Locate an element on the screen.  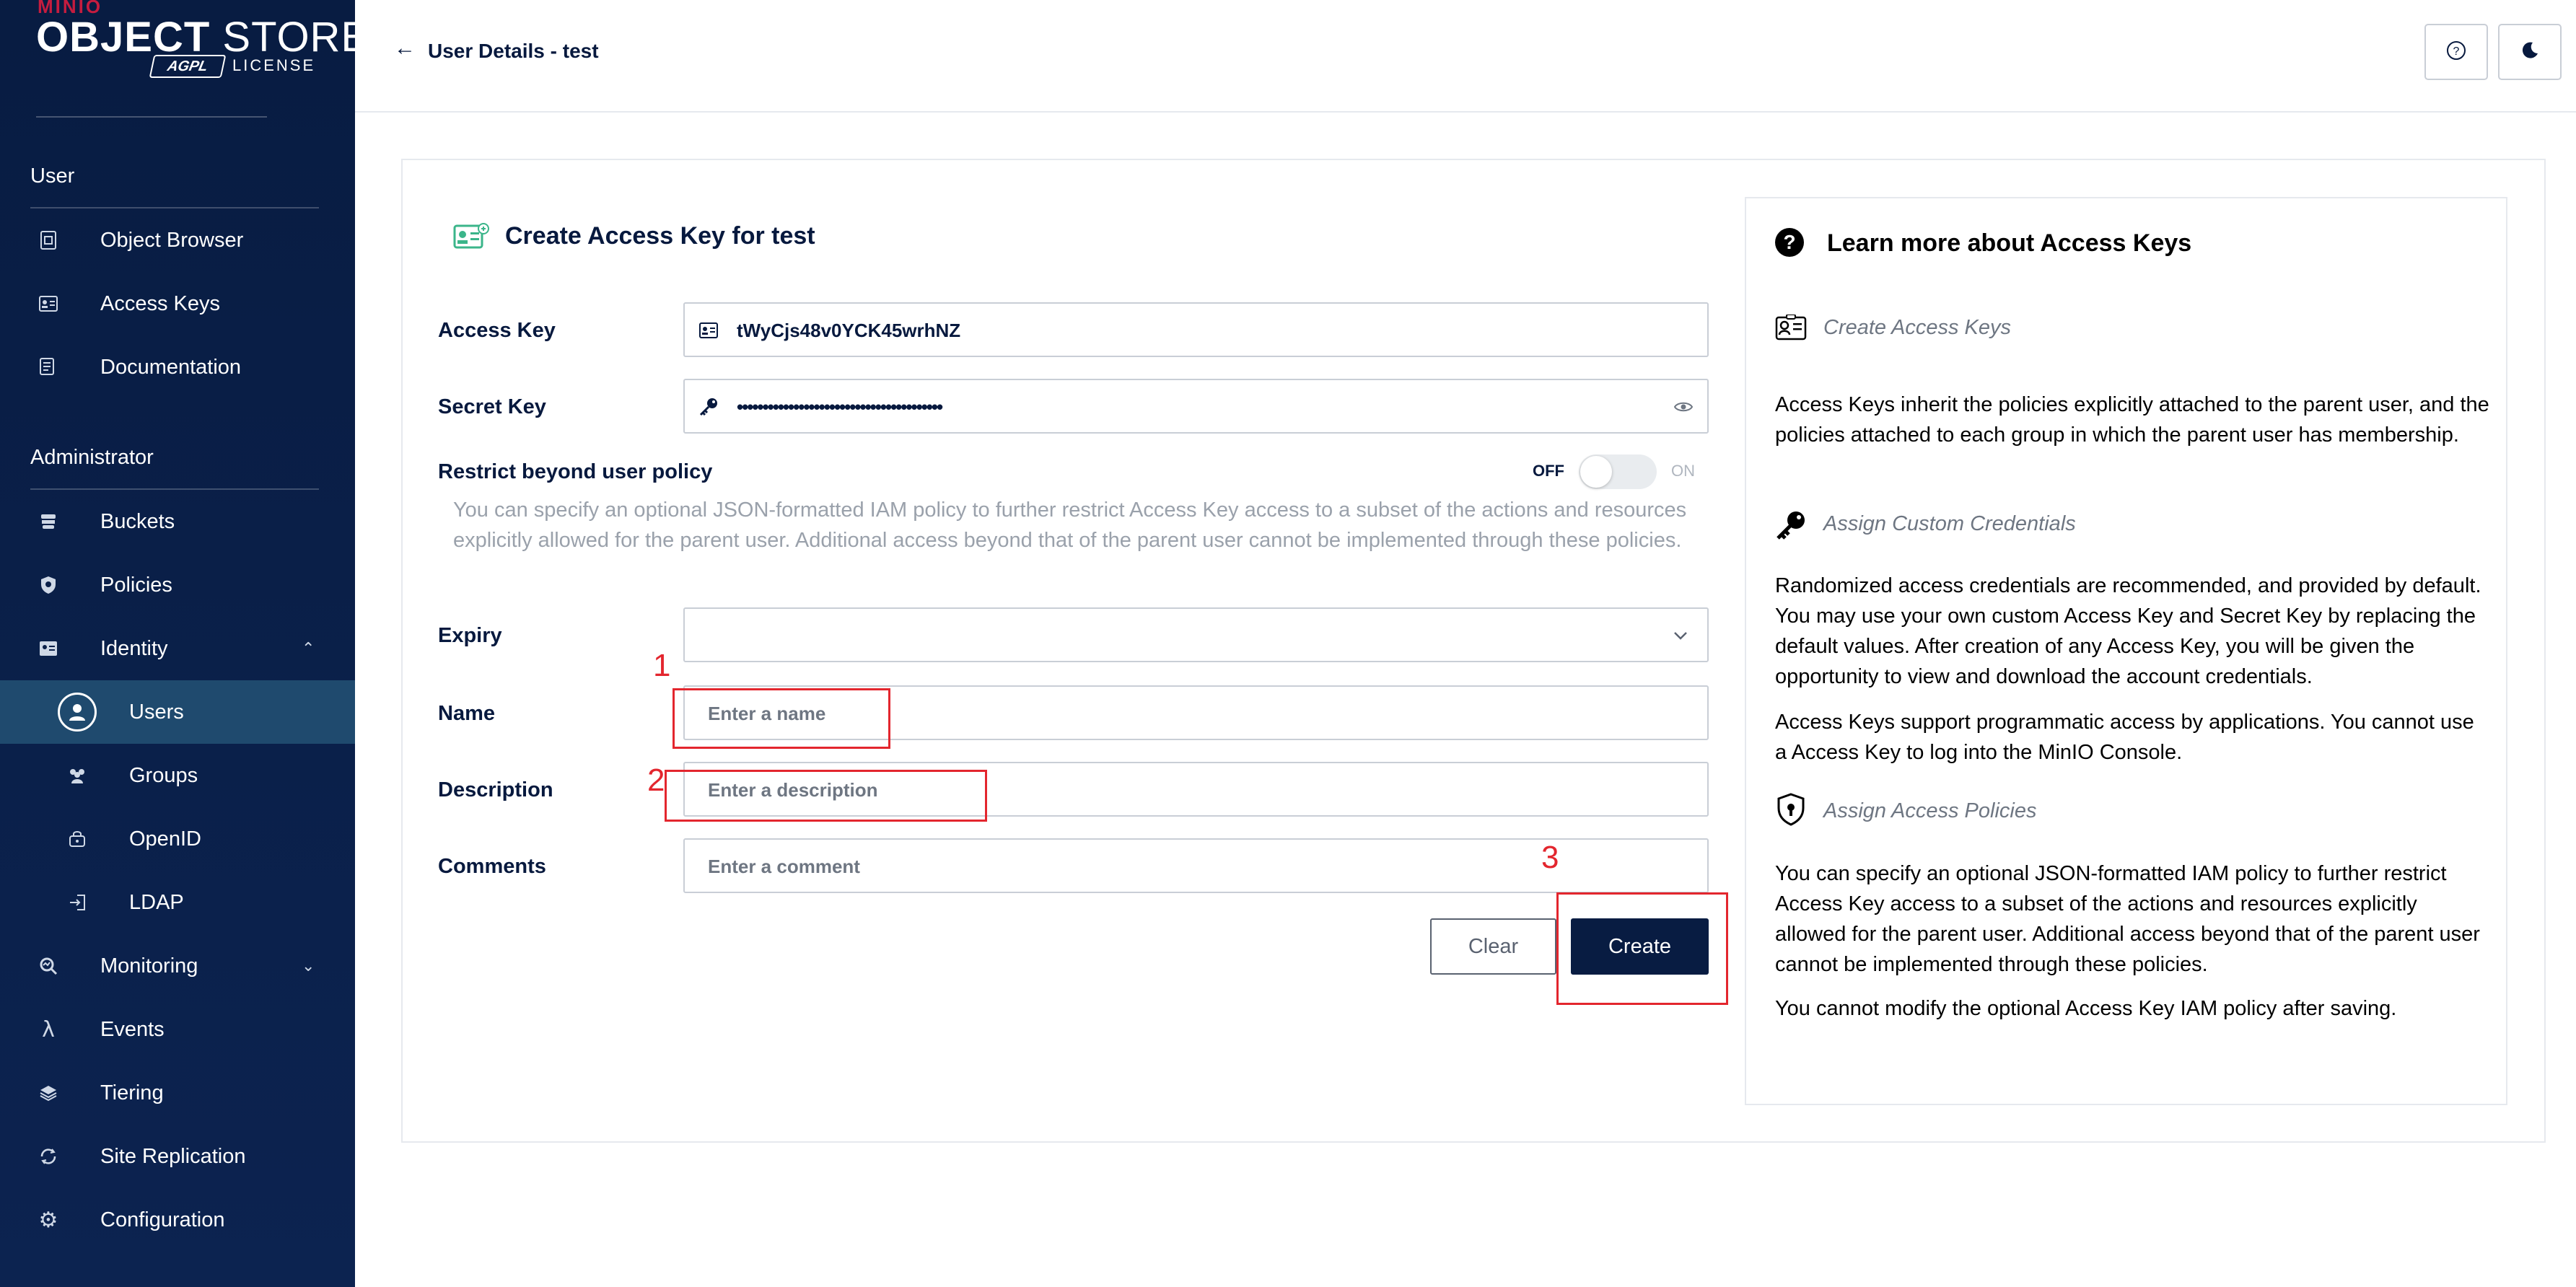
sidebar-item-monitoring: Monitoring ⌄ is located at coordinates (177, 966).